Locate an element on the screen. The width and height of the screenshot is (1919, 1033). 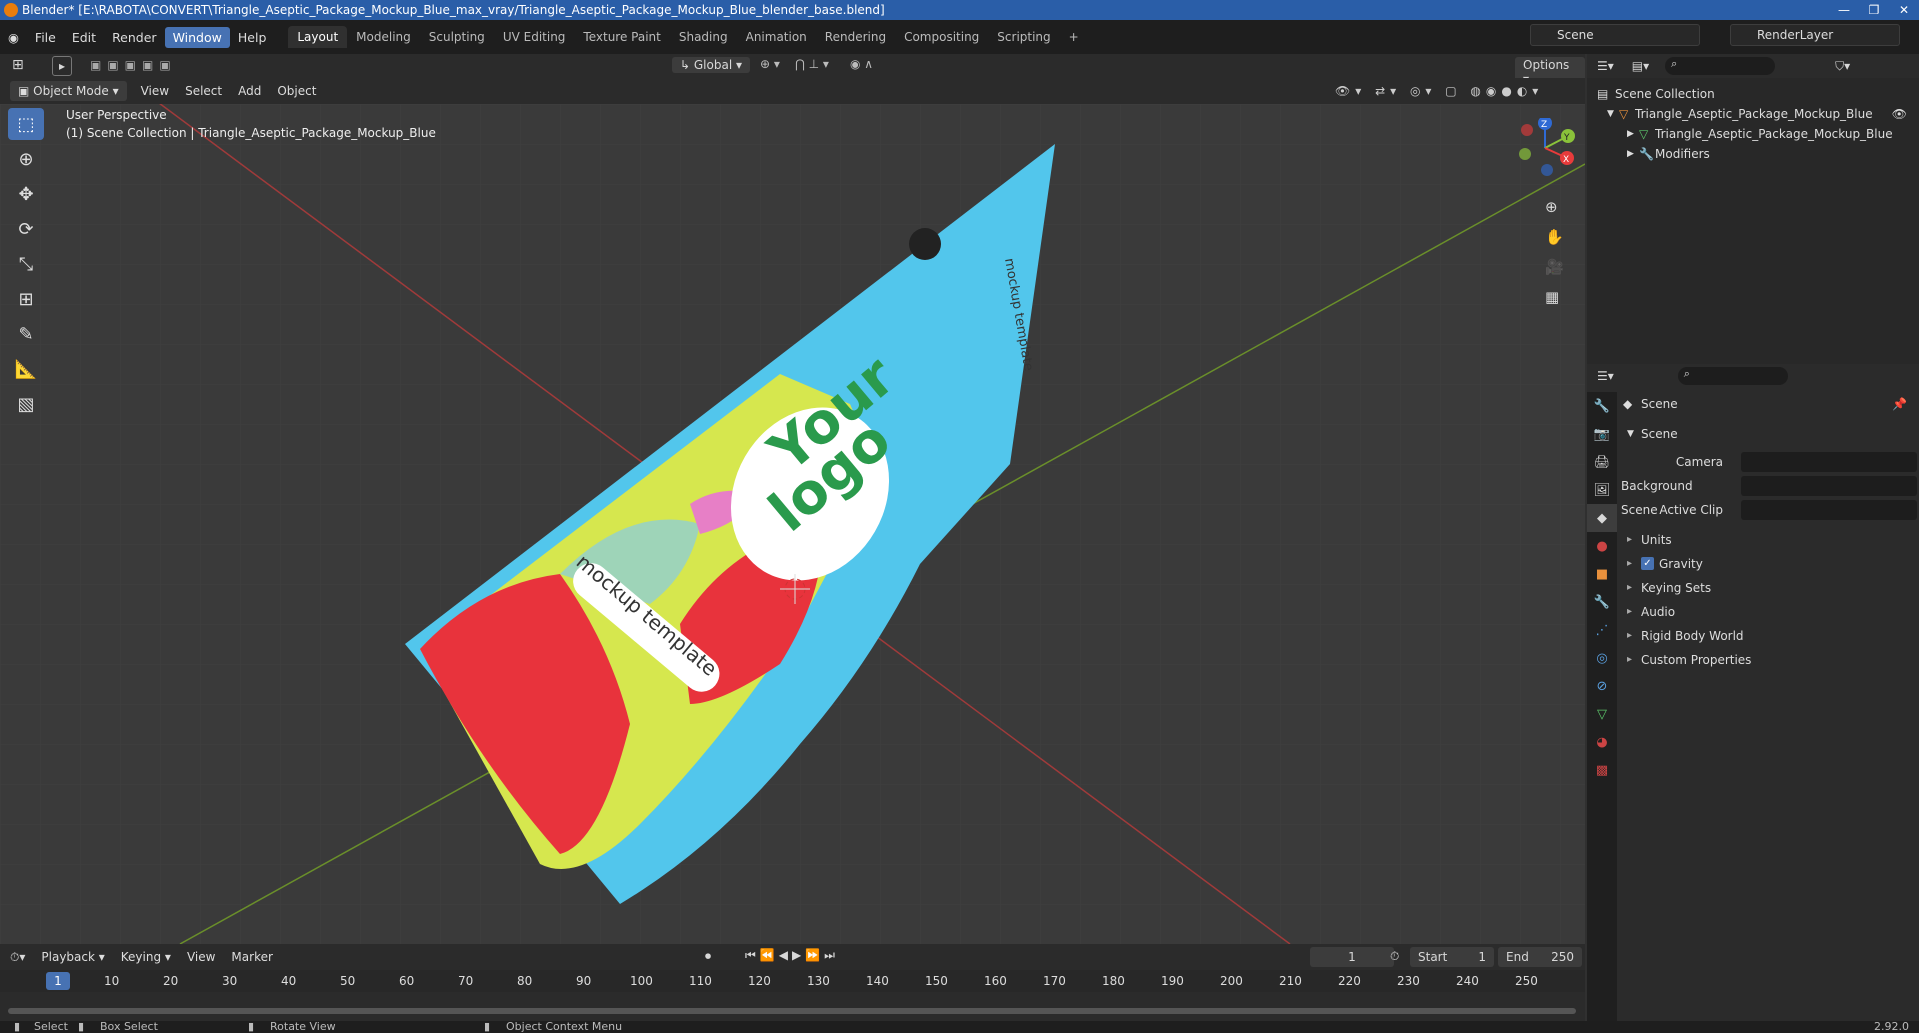
add-workspace-button: + is located at coordinates (1074, 37).